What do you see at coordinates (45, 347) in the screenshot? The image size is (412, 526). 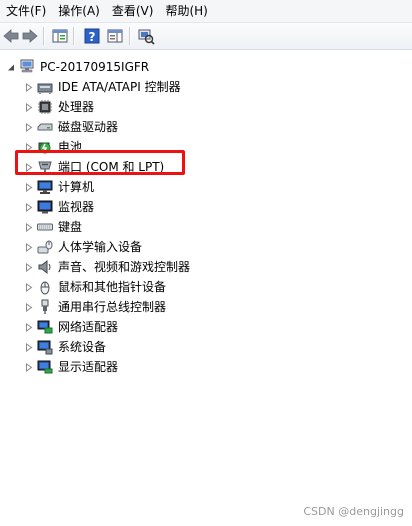 I see `system-device-icon` at bounding box center [45, 347].